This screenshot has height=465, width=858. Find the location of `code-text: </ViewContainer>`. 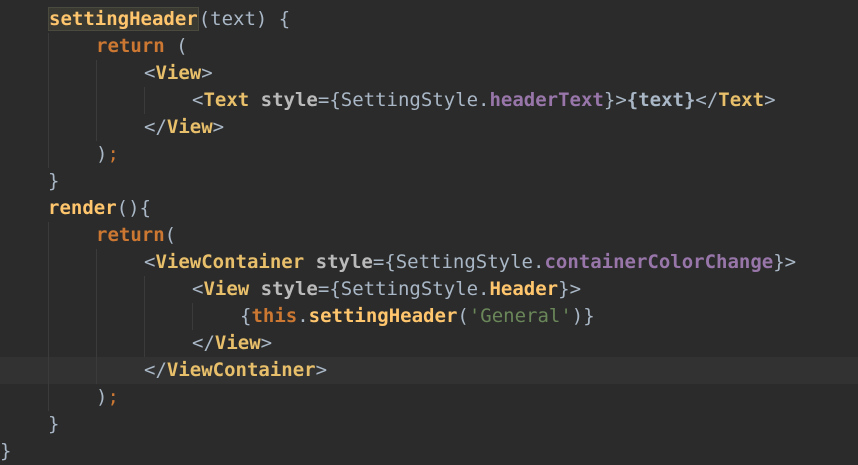

code-text: </ViewContainer> is located at coordinates (235, 370).